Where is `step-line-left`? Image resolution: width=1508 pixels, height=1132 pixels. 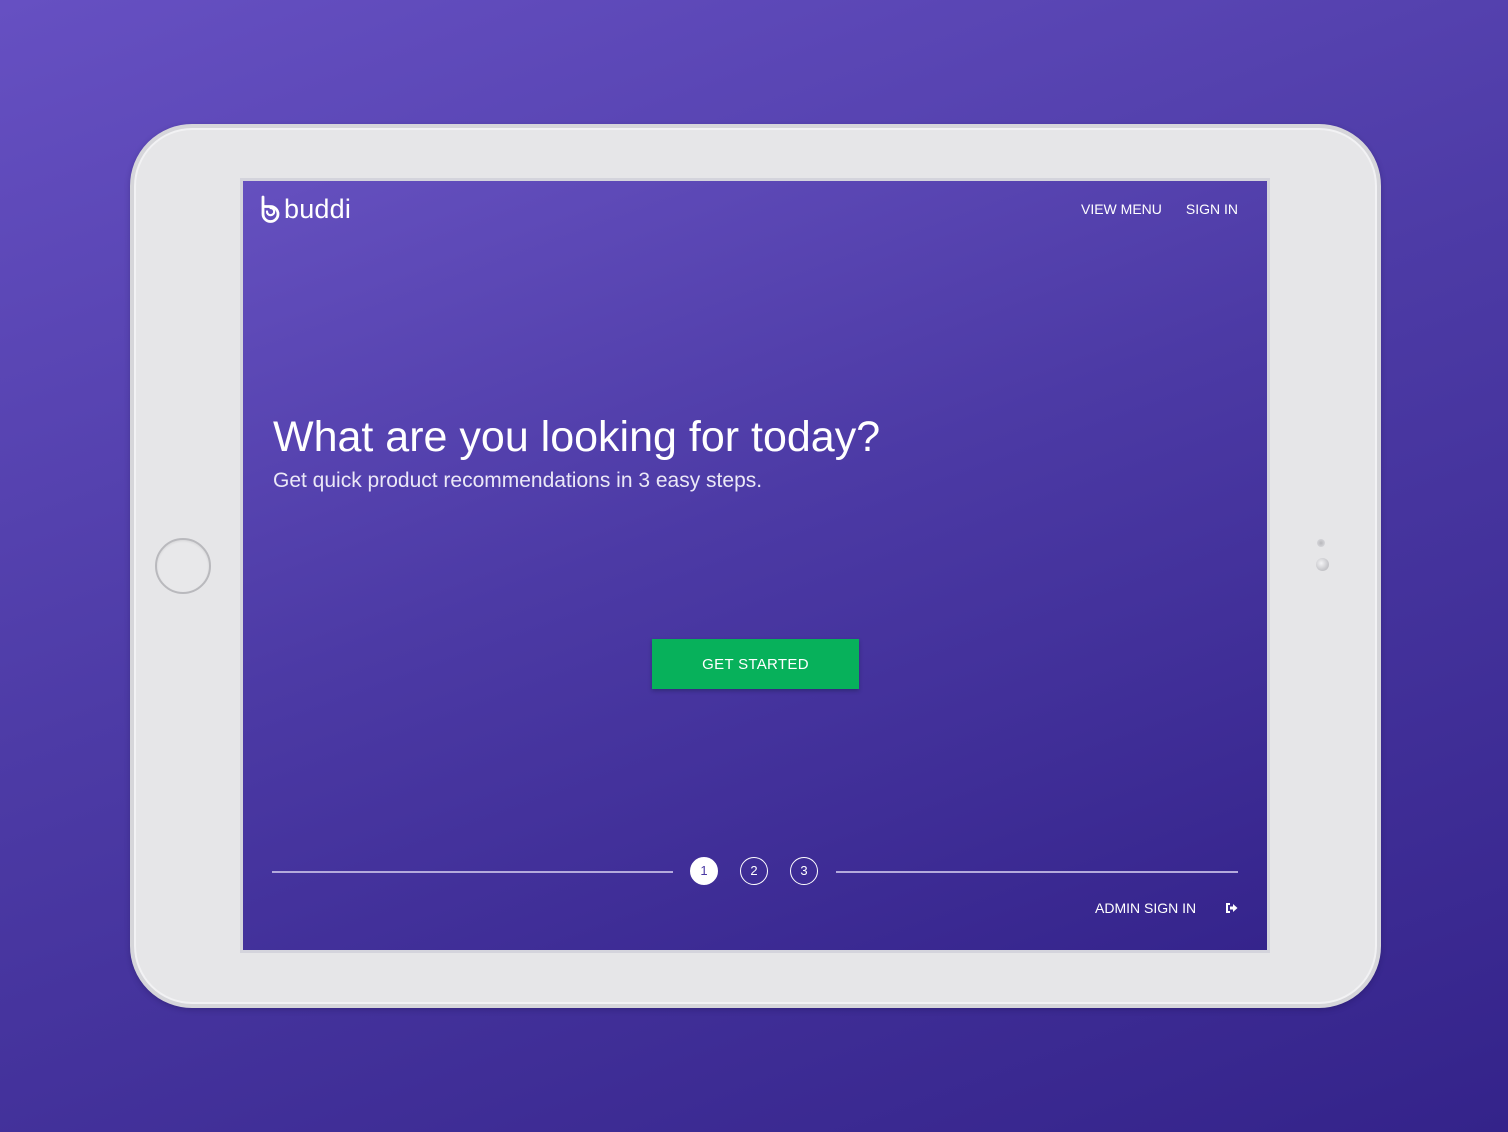 step-line-left is located at coordinates (472, 872).